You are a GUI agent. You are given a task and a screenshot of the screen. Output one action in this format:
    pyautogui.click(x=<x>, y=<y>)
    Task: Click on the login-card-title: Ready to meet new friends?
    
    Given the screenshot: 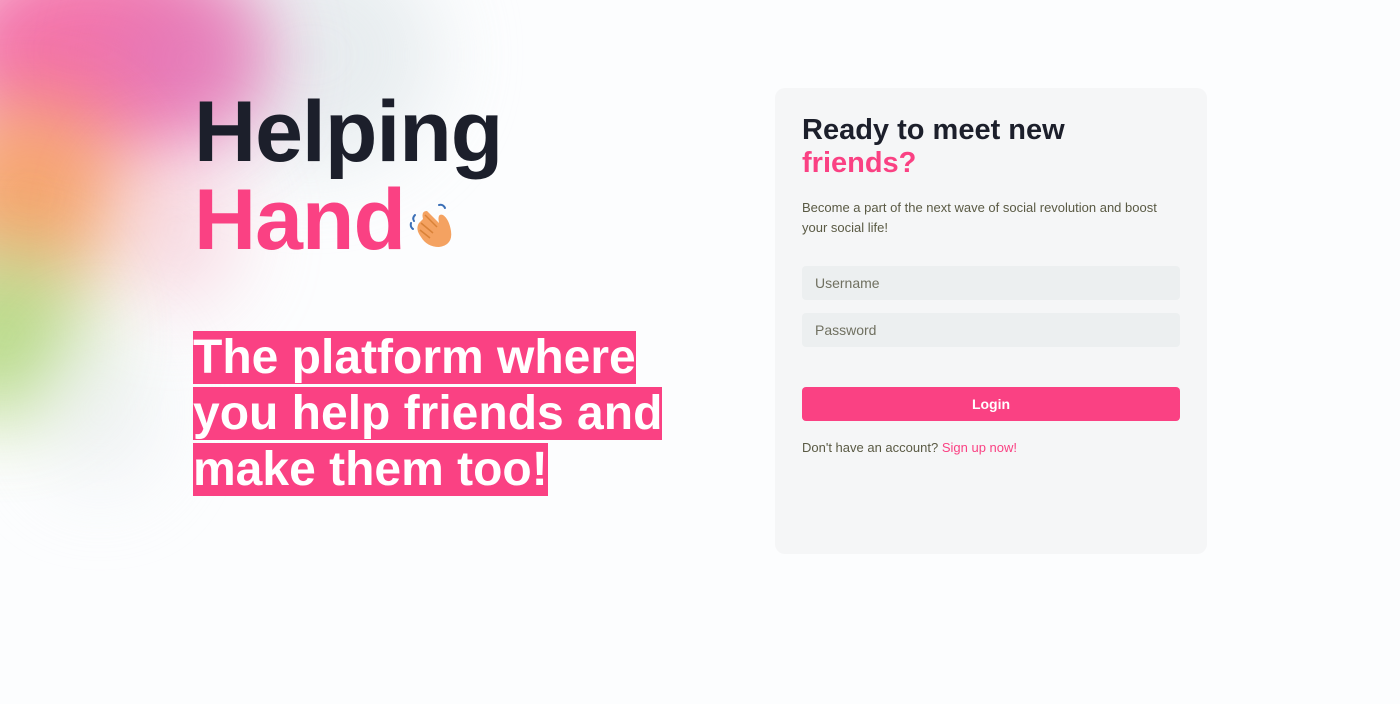 What is the action you would take?
    pyautogui.click(x=991, y=147)
    